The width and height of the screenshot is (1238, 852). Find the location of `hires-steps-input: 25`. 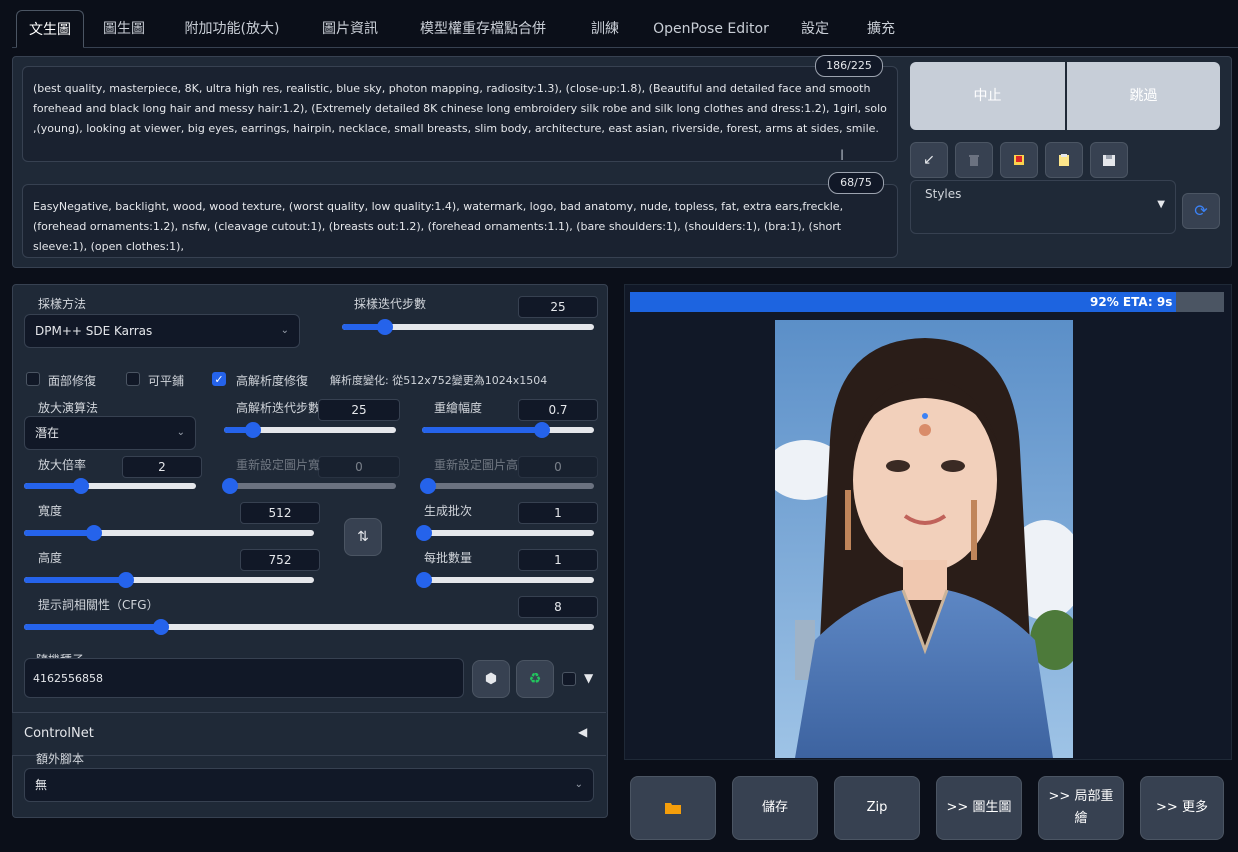

hires-steps-input: 25 is located at coordinates (359, 410).